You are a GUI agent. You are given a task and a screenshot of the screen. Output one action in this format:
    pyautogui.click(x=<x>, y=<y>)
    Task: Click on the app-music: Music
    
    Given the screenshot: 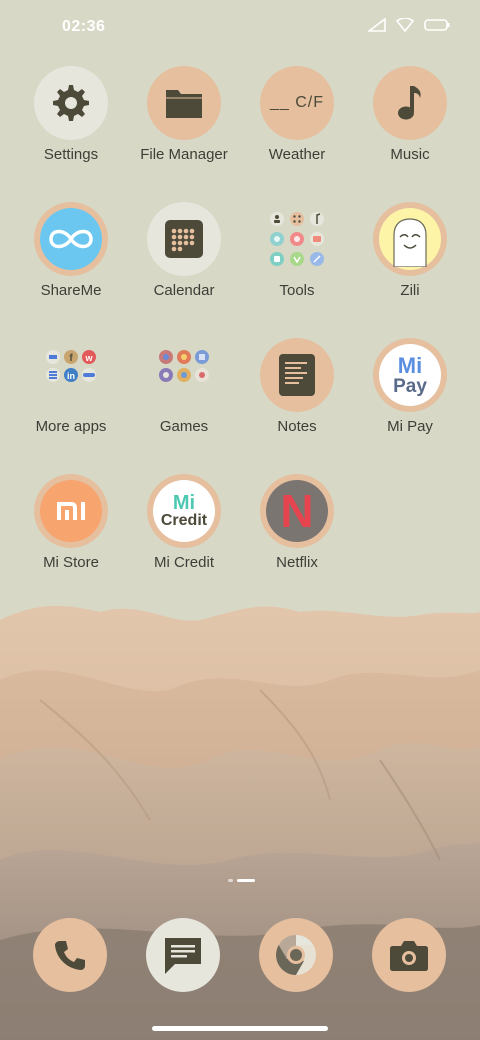 What is the action you would take?
    pyautogui.click(x=410, y=124)
    